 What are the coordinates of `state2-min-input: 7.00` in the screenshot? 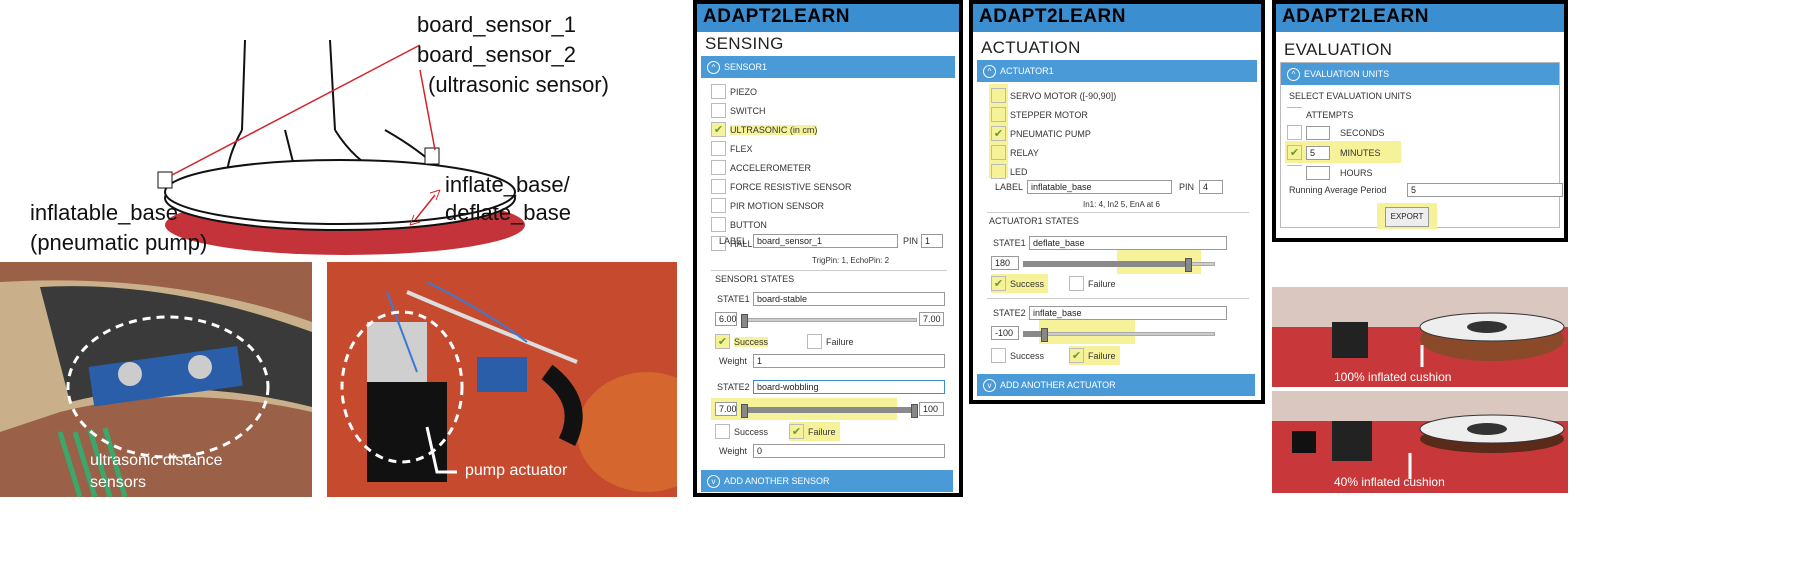 It's located at (726, 409).